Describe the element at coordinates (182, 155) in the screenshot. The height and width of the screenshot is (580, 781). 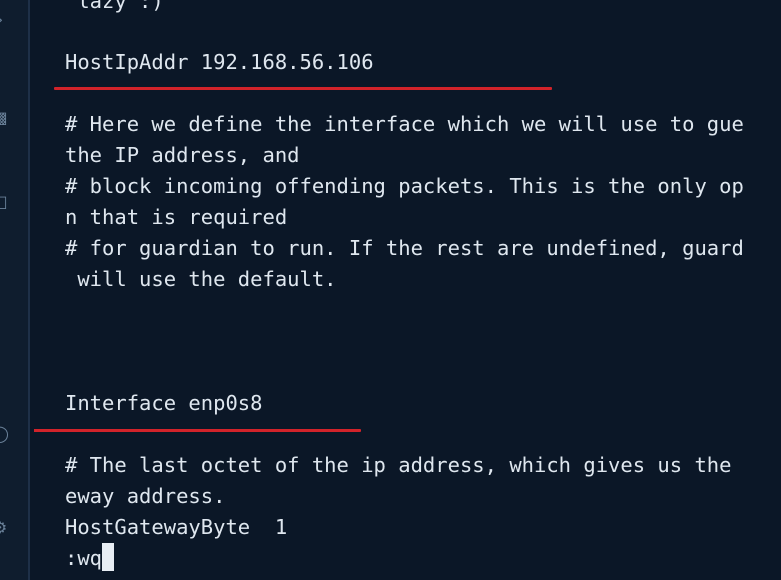
I see `terminal-line-comment-2: the IP address, and` at that location.